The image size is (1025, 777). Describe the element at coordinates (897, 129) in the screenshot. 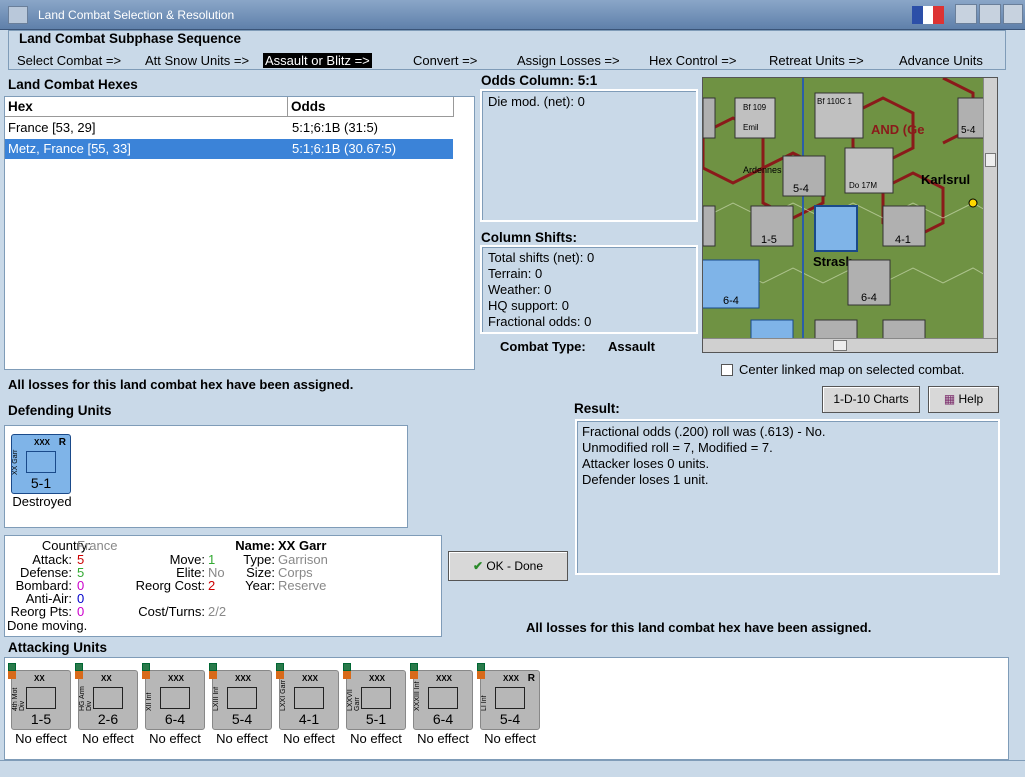

I see `svg-text: AND (Ge` at that location.